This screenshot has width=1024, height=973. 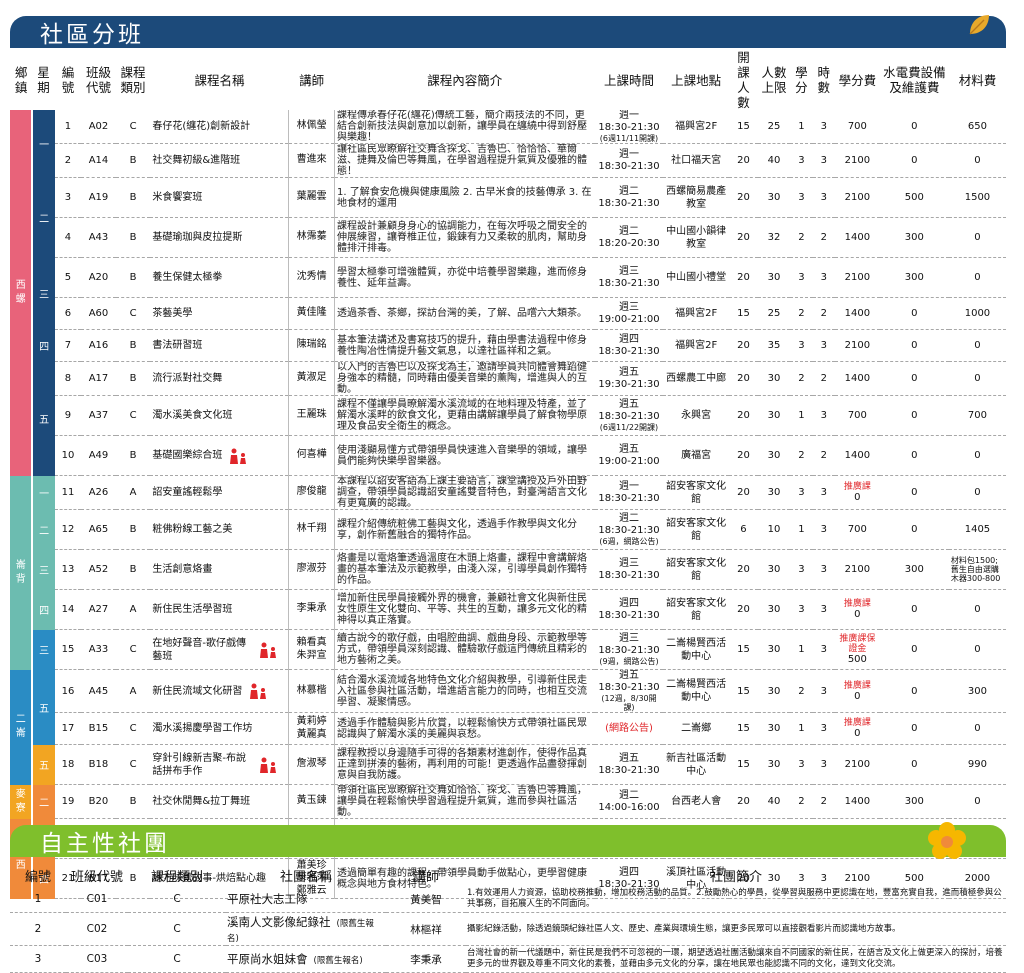 I want to click on family-icon, so click(x=268, y=765).